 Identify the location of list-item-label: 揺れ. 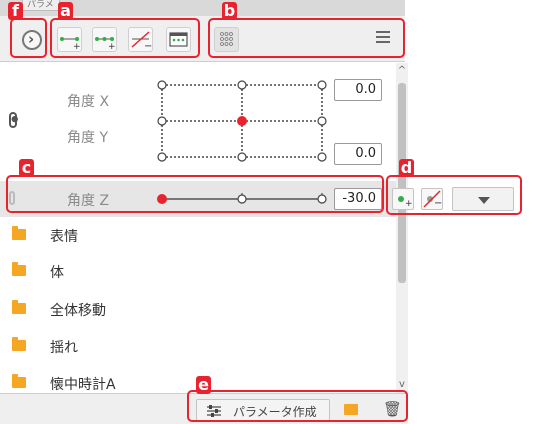
(64, 348).